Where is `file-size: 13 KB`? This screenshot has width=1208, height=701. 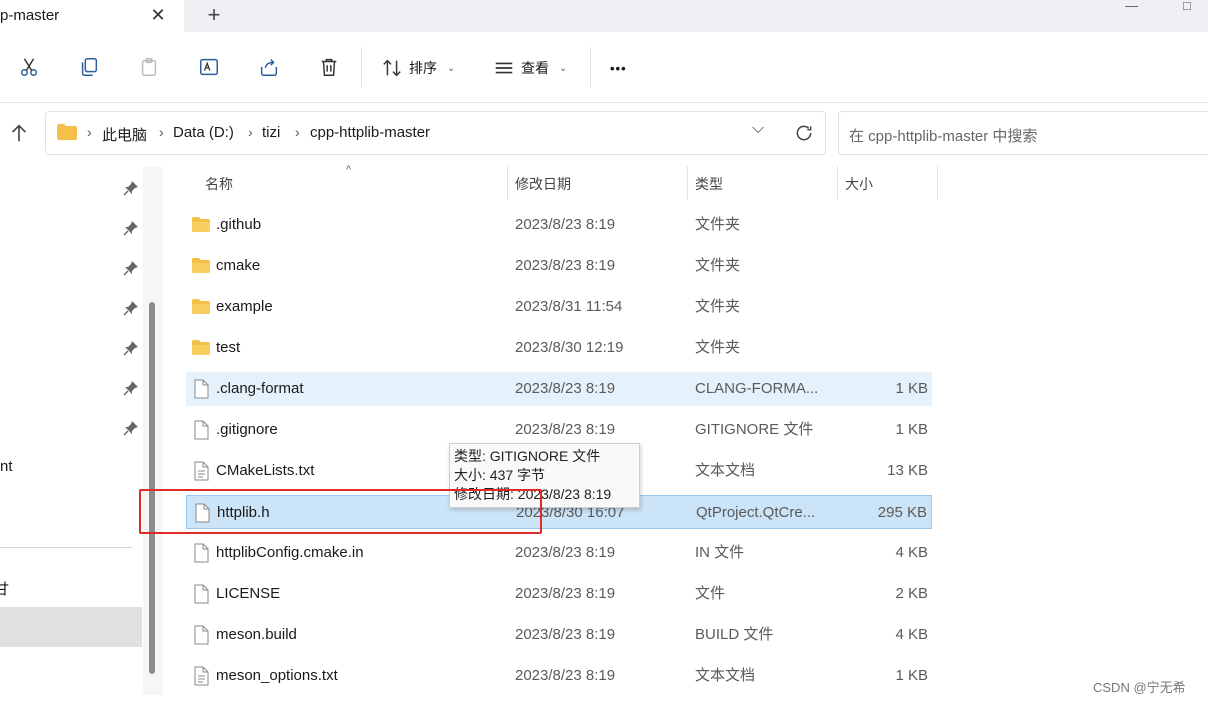 file-size: 13 KB is located at coordinates (907, 470).